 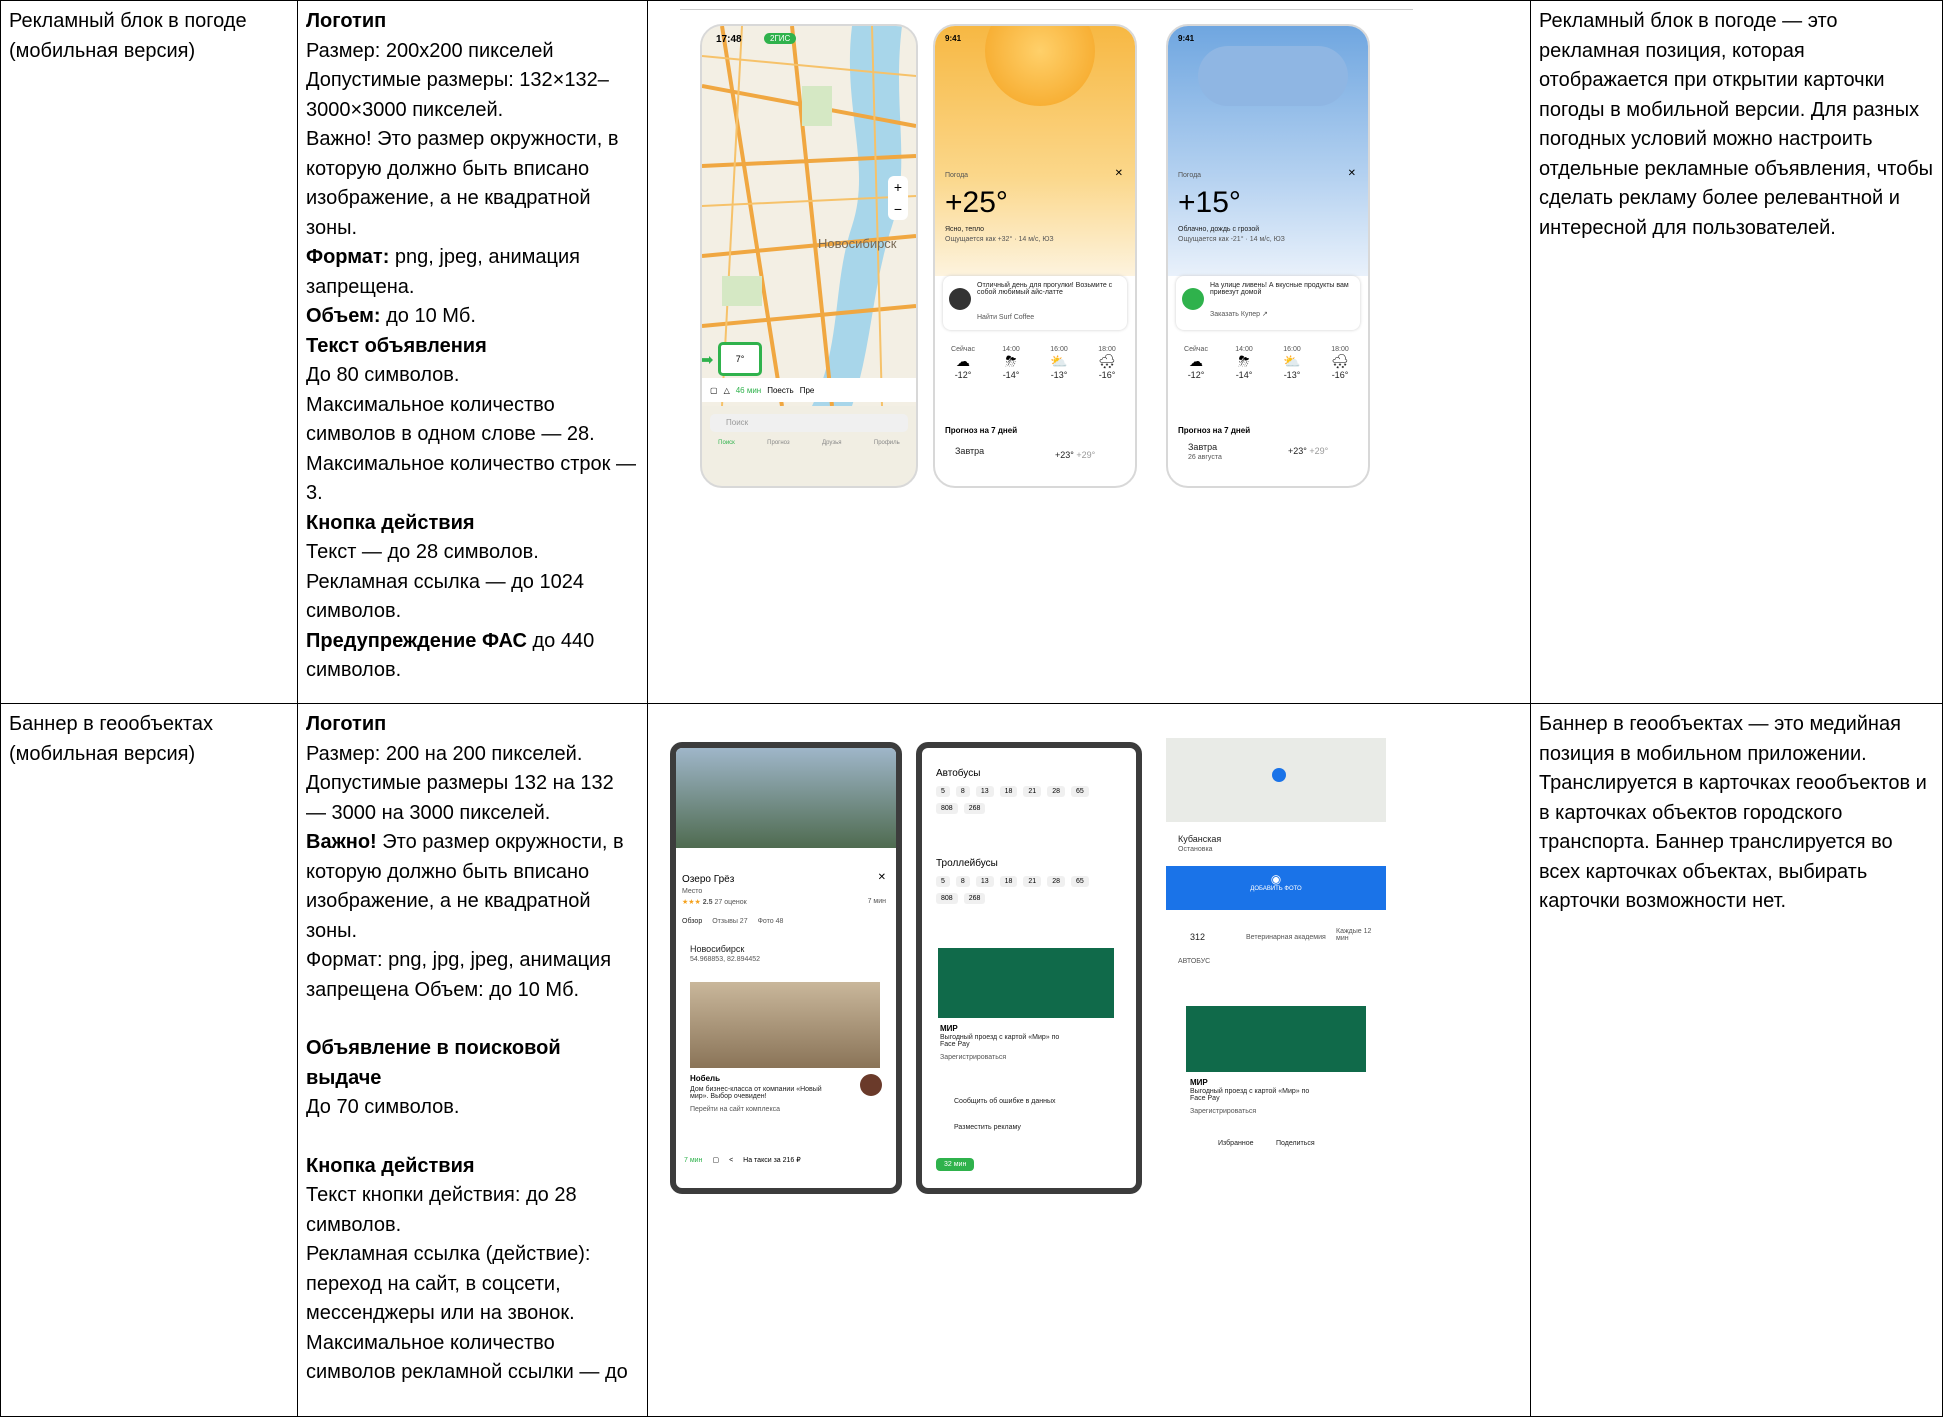 What do you see at coordinates (771, 921) in the screenshot?
I see `tab-photos: Фото 48` at bounding box center [771, 921].